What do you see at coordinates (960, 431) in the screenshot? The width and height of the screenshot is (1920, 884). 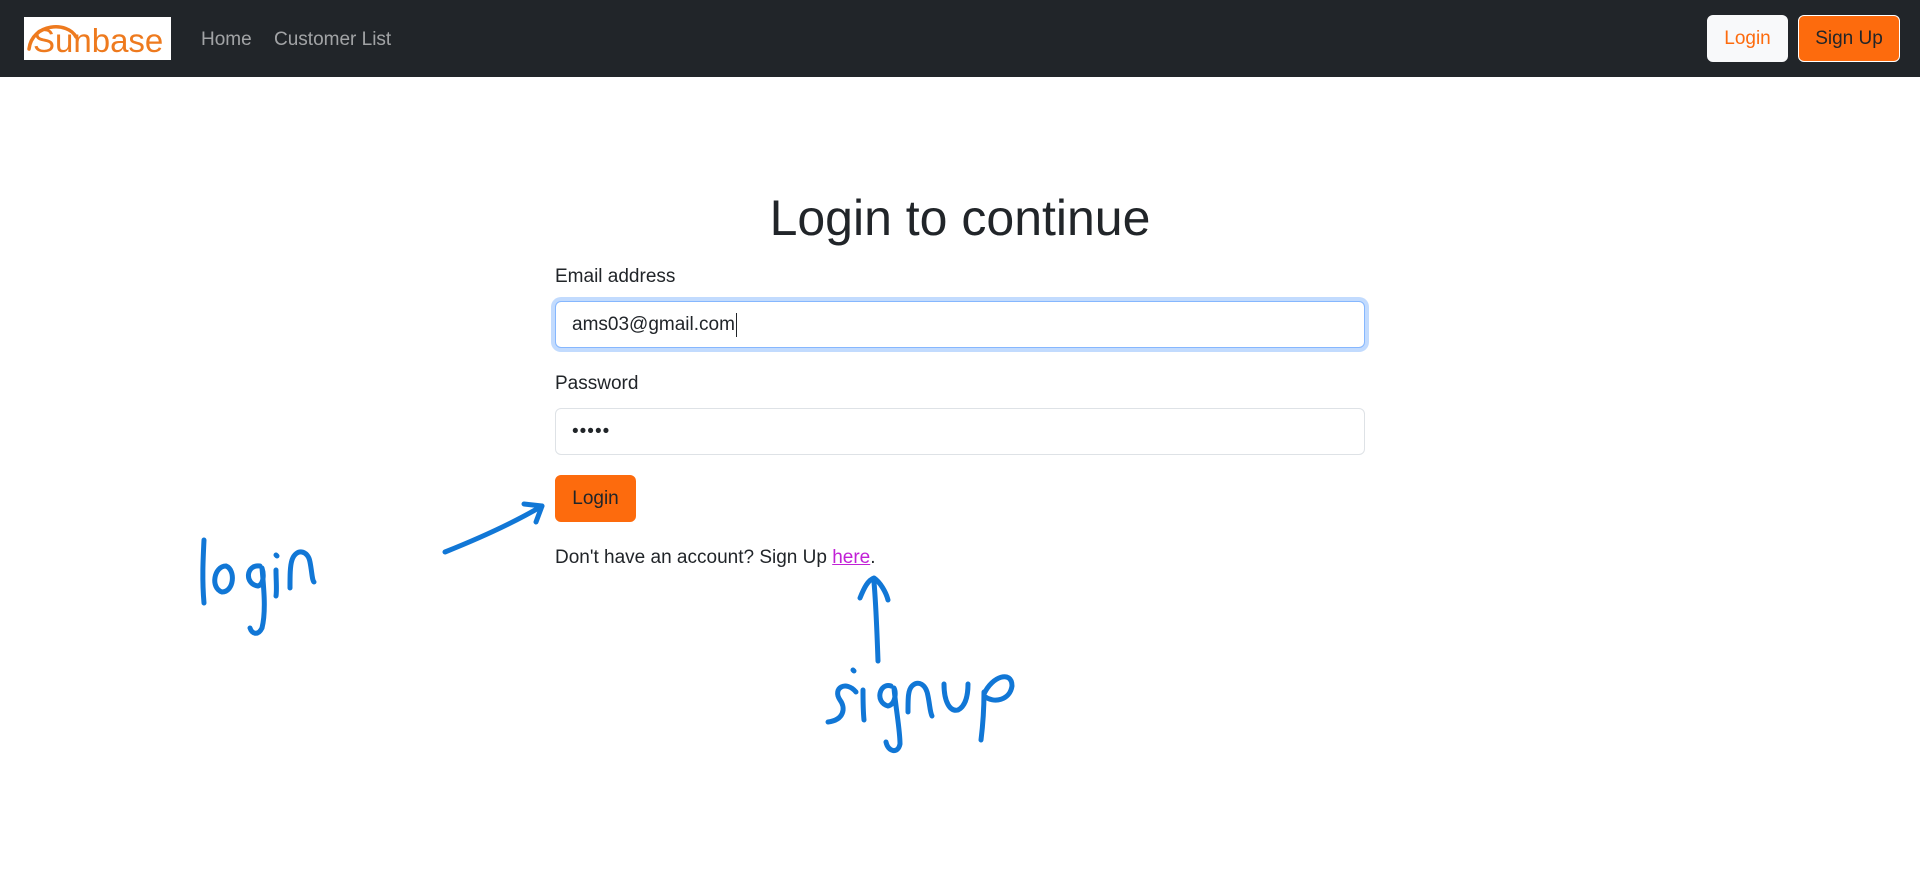 I see `password-field: •••••` at bounding box center [960, 431].